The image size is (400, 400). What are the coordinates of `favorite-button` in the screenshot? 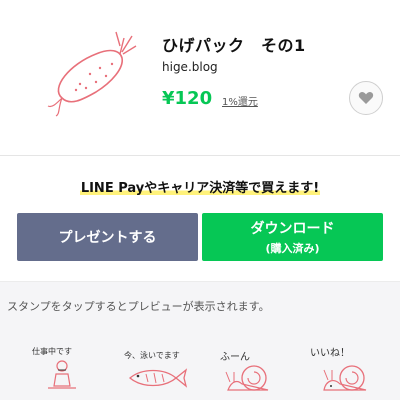 It's located at (366, 98).